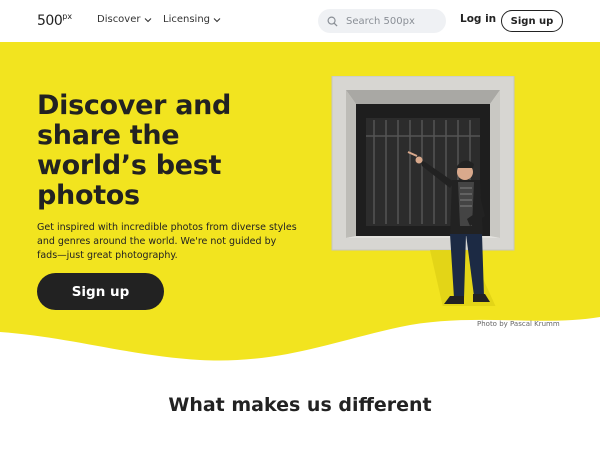 The image size is (600, 450). I want to click on login-link: Log in, so click(478, 19).